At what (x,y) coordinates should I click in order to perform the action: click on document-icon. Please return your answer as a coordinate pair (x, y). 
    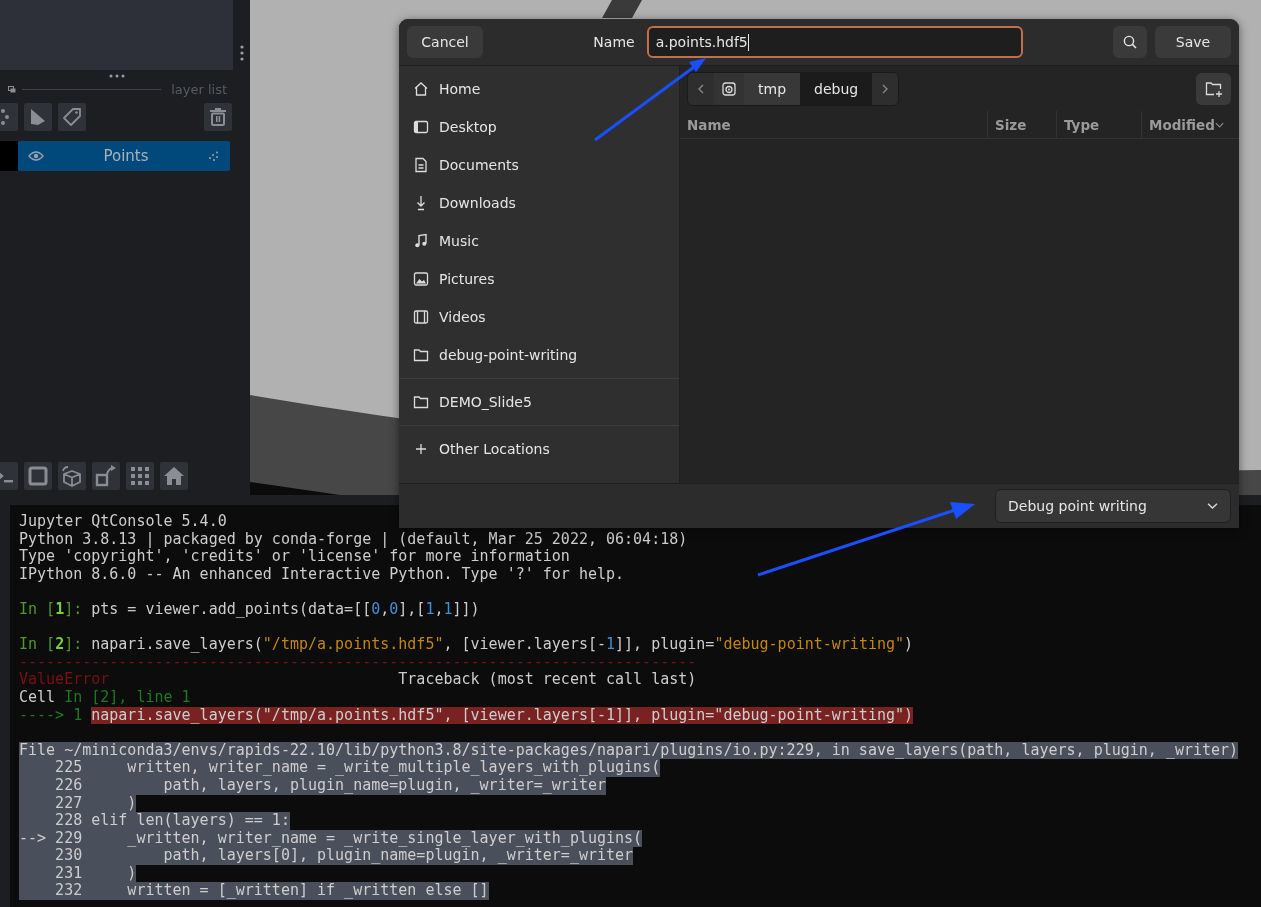
    Looking at the image, I should click on (421, 165).